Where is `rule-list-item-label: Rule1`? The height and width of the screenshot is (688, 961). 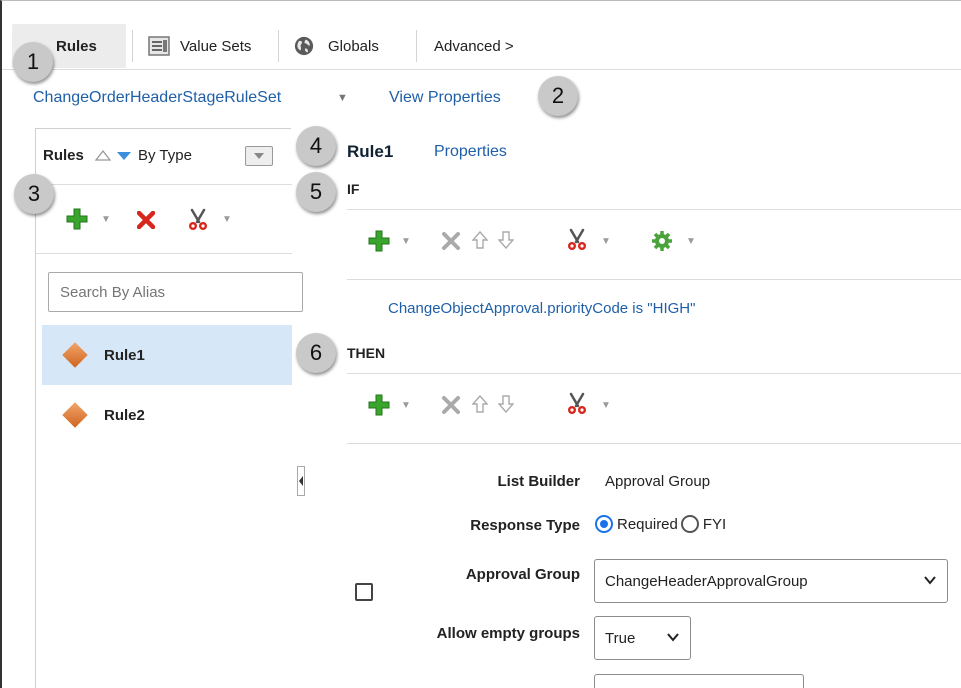 rule-list-item-label: Rule1 is located at coordinates (124, 355).